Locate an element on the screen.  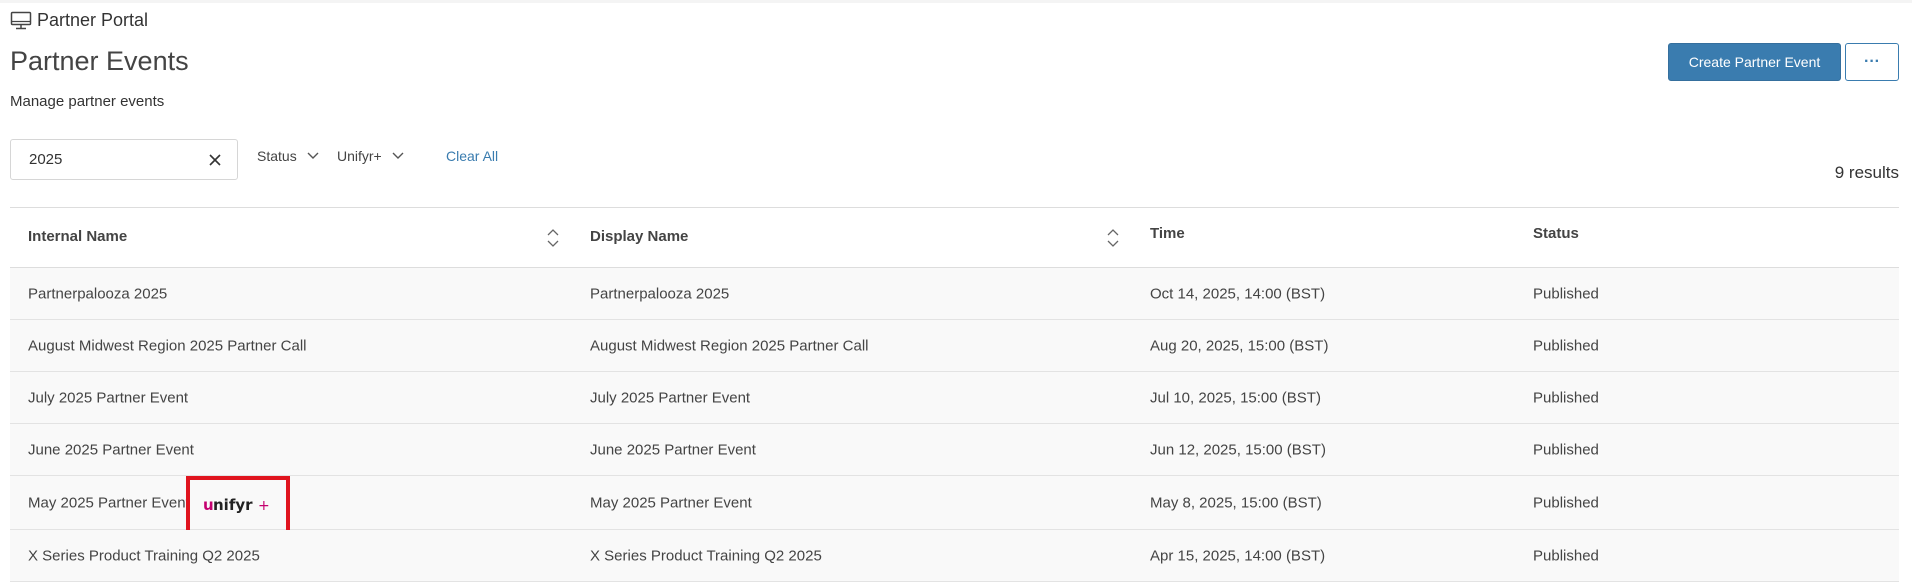
time-cell: Aug 20, 2025, 15:00 (BST) is located at coordinates (1239, 345).